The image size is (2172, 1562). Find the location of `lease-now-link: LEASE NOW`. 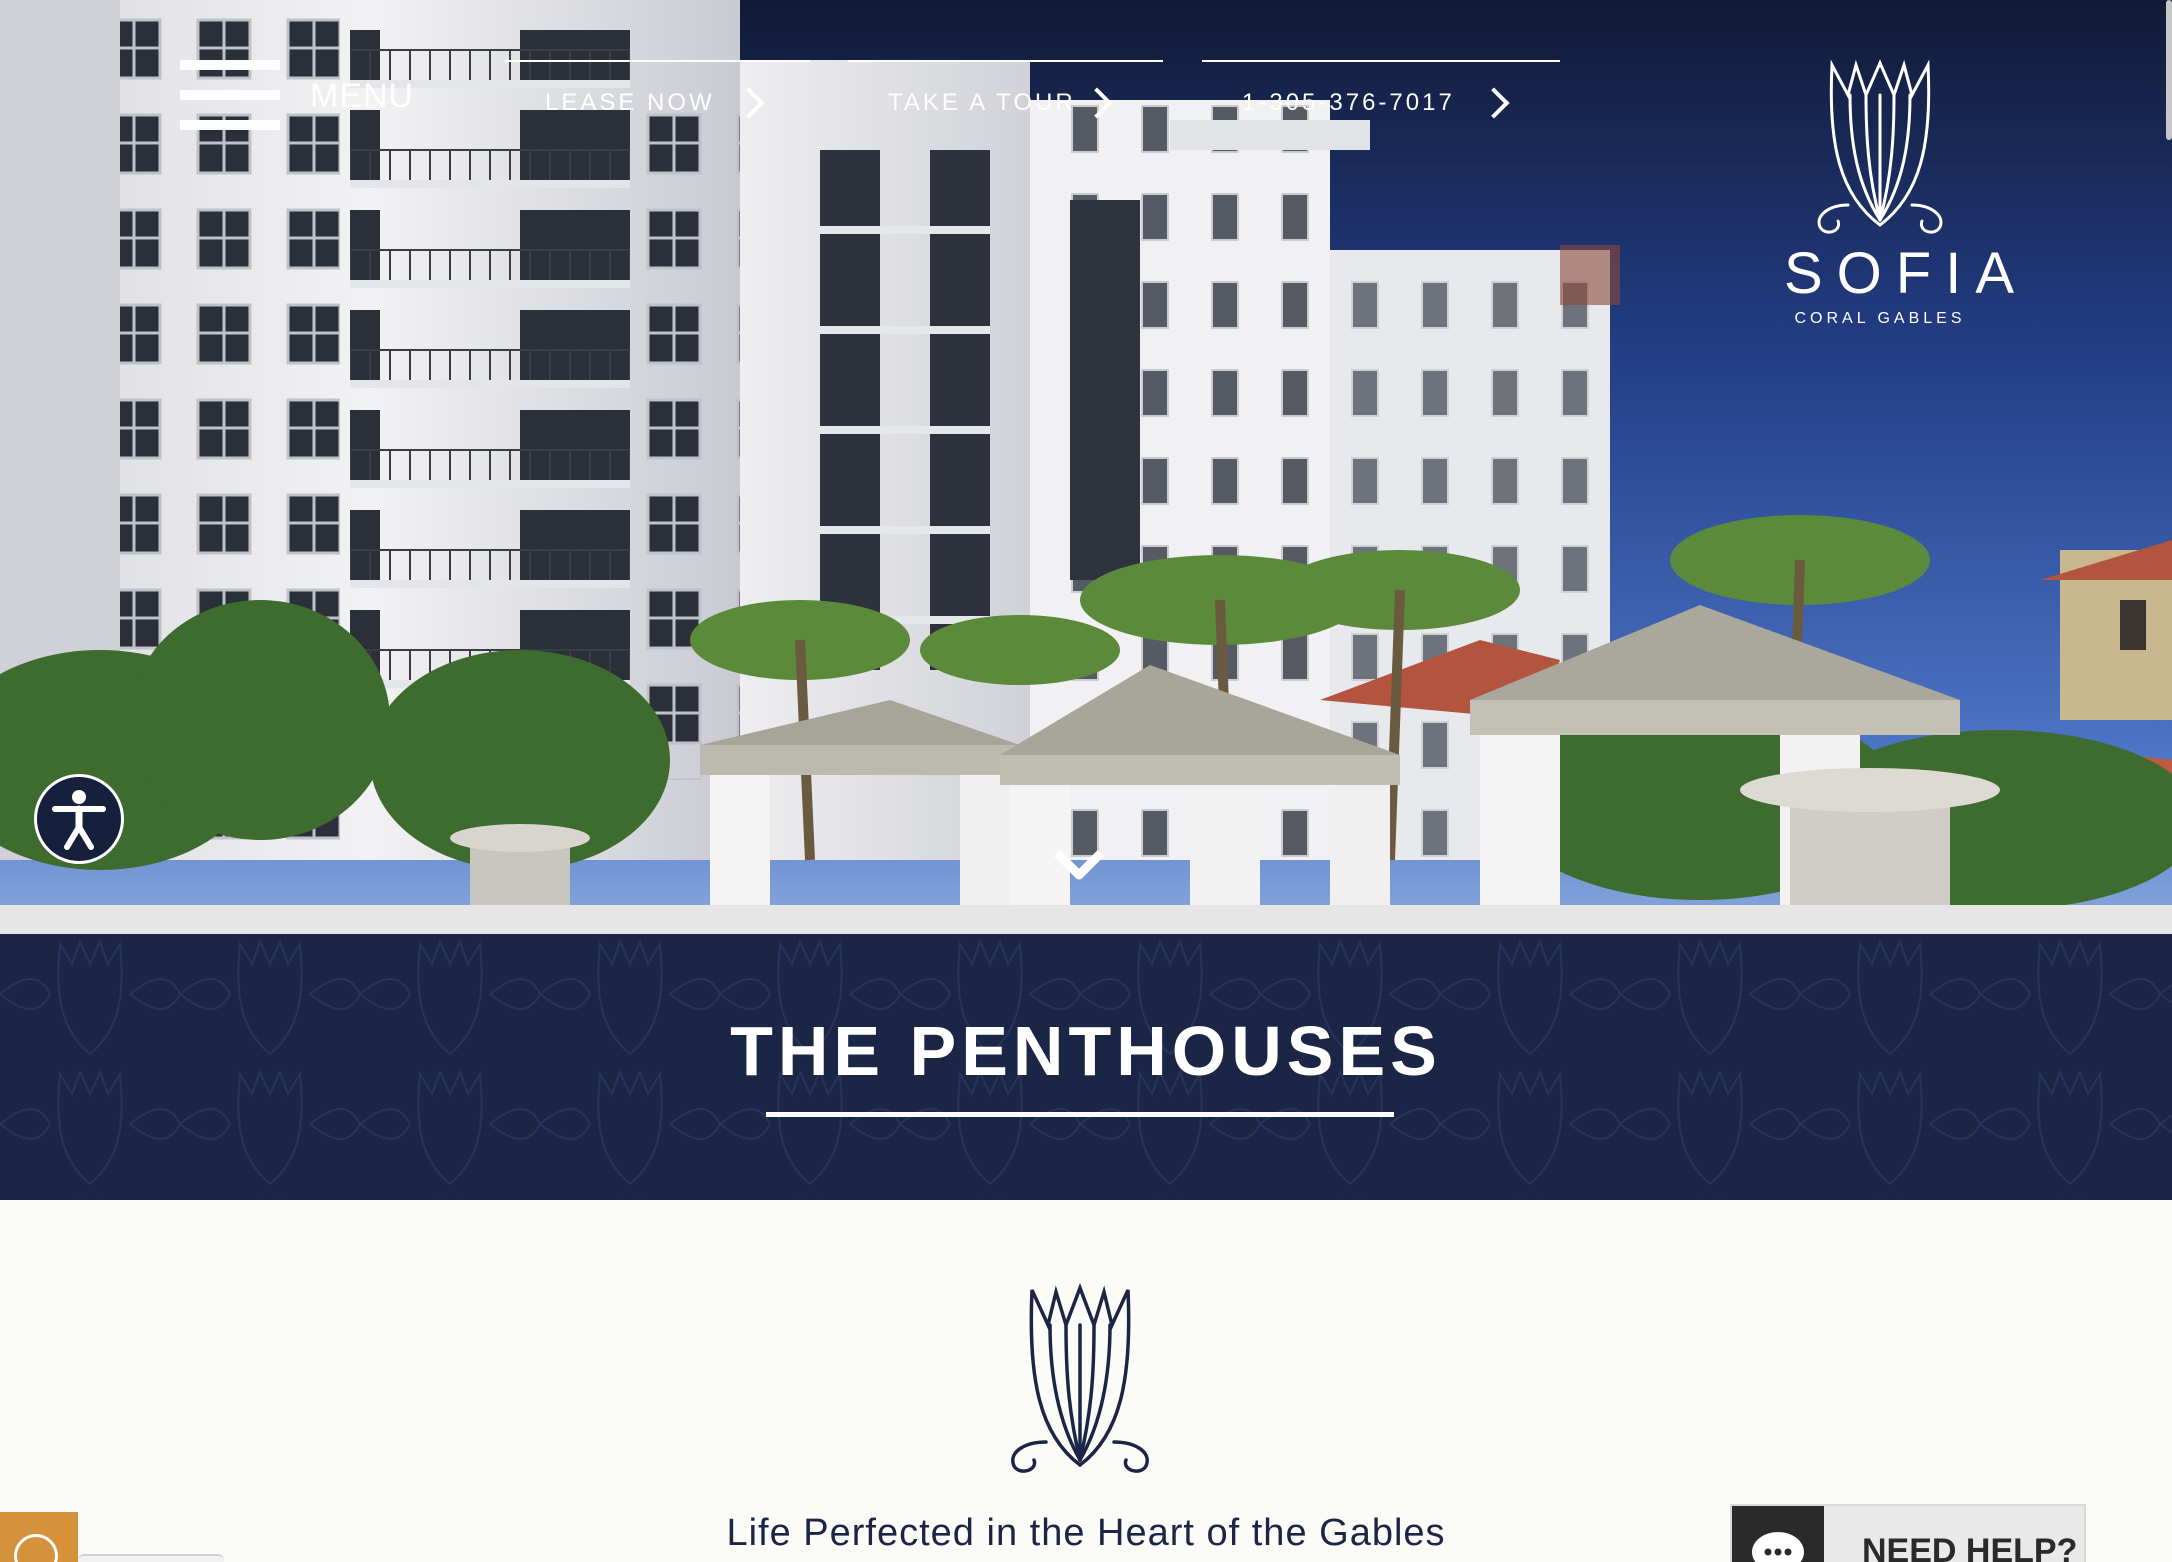

lease-now-link: LEASE NOW is located at coordinates (657, 92).